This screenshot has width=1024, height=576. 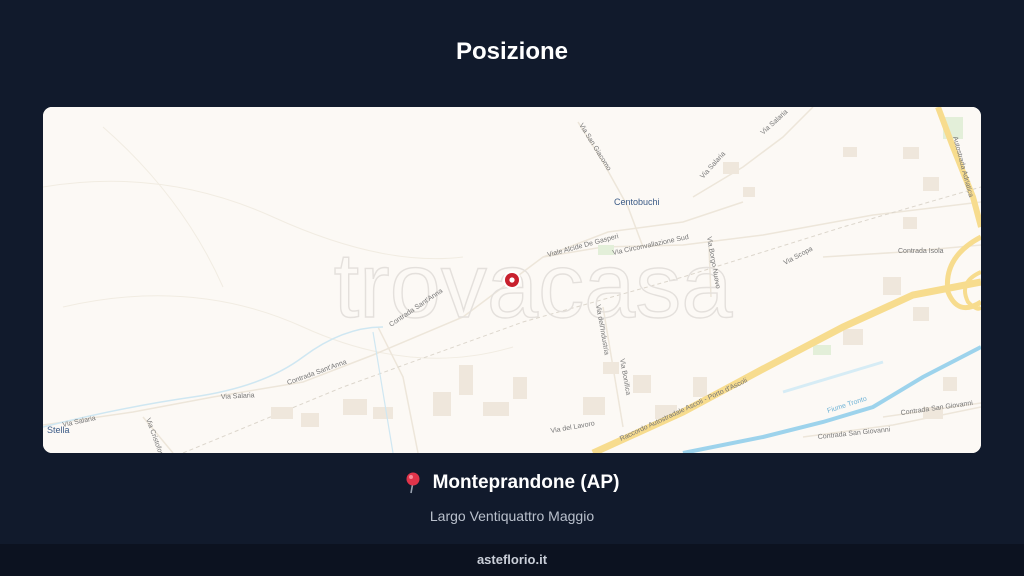 I want to click on page-title: Posizione, so click(x=512, y=51).